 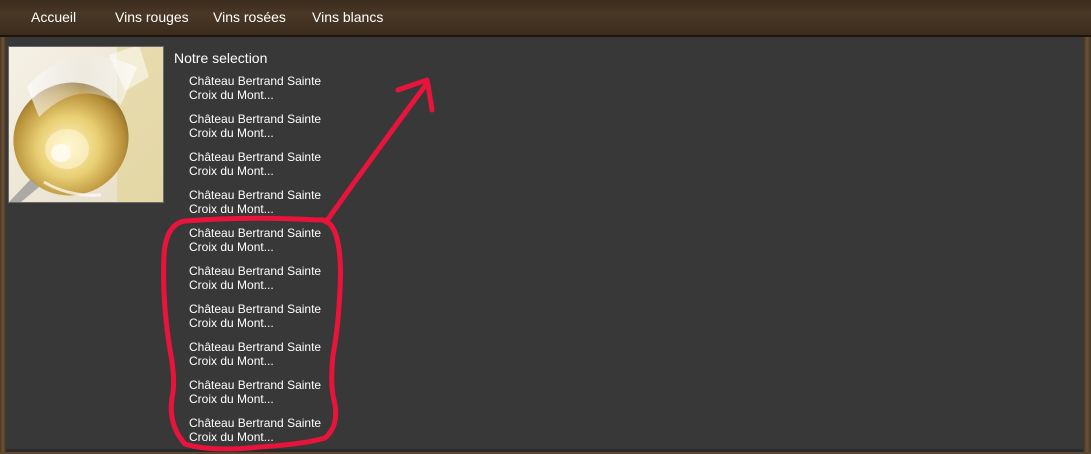 I want to click on section-title: Notre selection, so click(x=221, y=58).